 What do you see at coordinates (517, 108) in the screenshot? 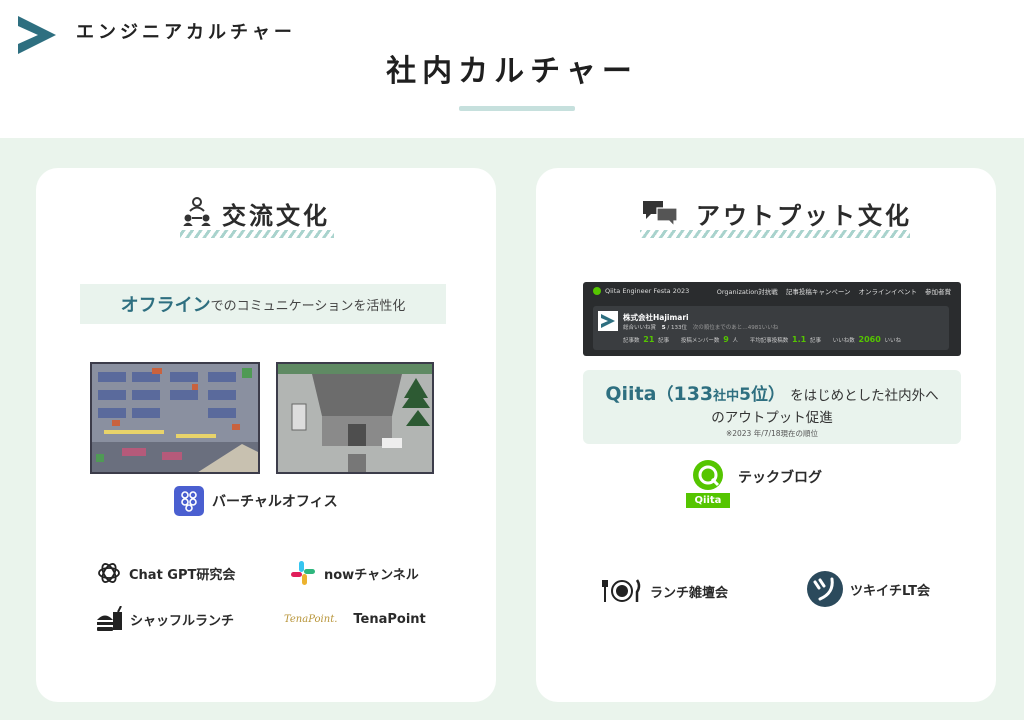
I see `title-underline` at bounding box center [517, 108].